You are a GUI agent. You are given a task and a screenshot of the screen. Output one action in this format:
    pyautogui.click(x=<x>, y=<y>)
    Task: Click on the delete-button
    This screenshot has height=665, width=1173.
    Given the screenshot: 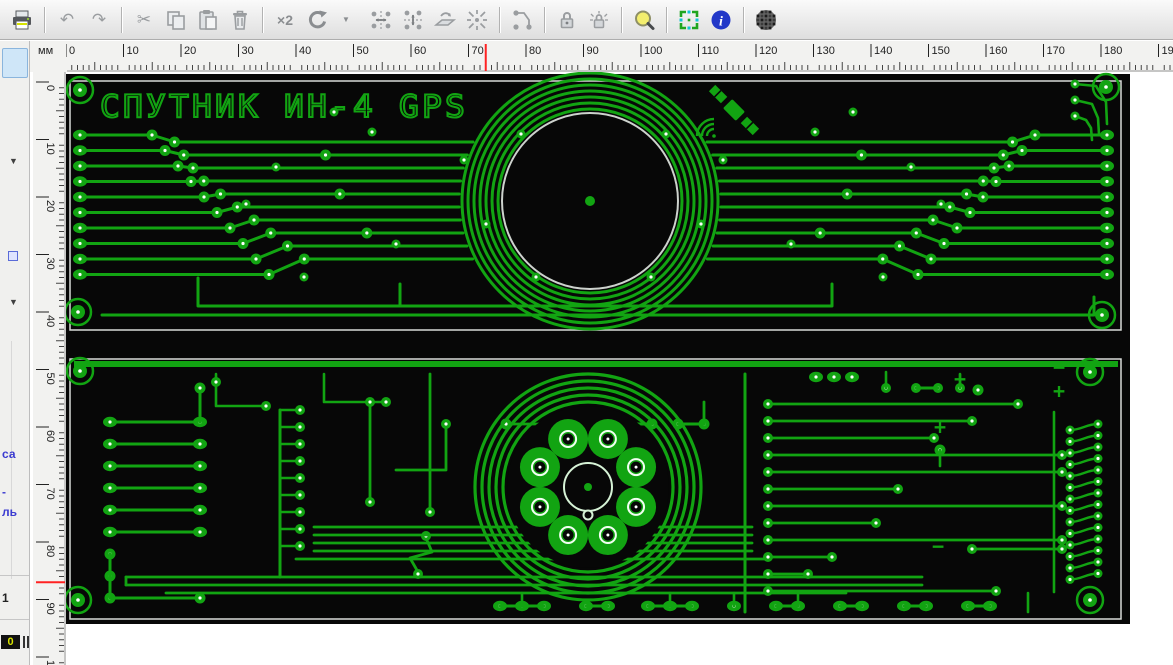 What is the action you would take?
    pyautogui.click(x=240, y=20)
    